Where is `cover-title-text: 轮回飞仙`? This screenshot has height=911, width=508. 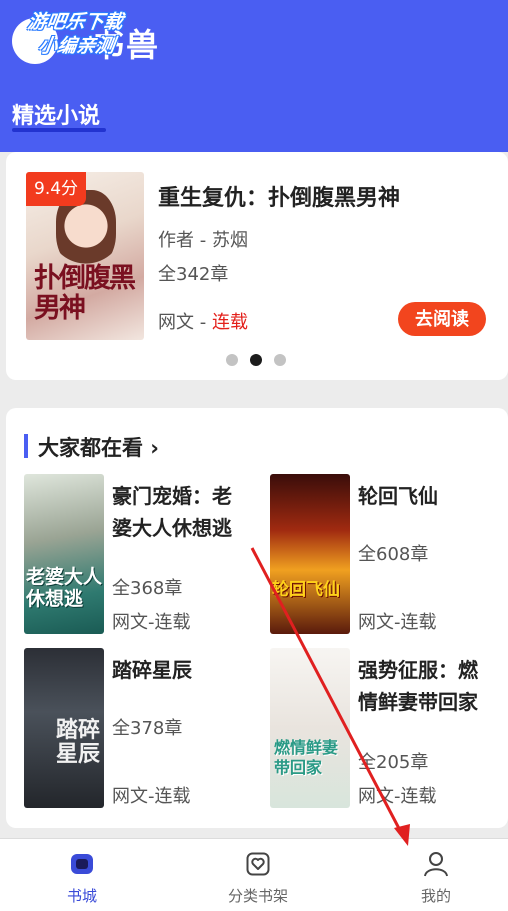 cover-title-text: 轮回飞仙 is located at coordinates (306, 590).